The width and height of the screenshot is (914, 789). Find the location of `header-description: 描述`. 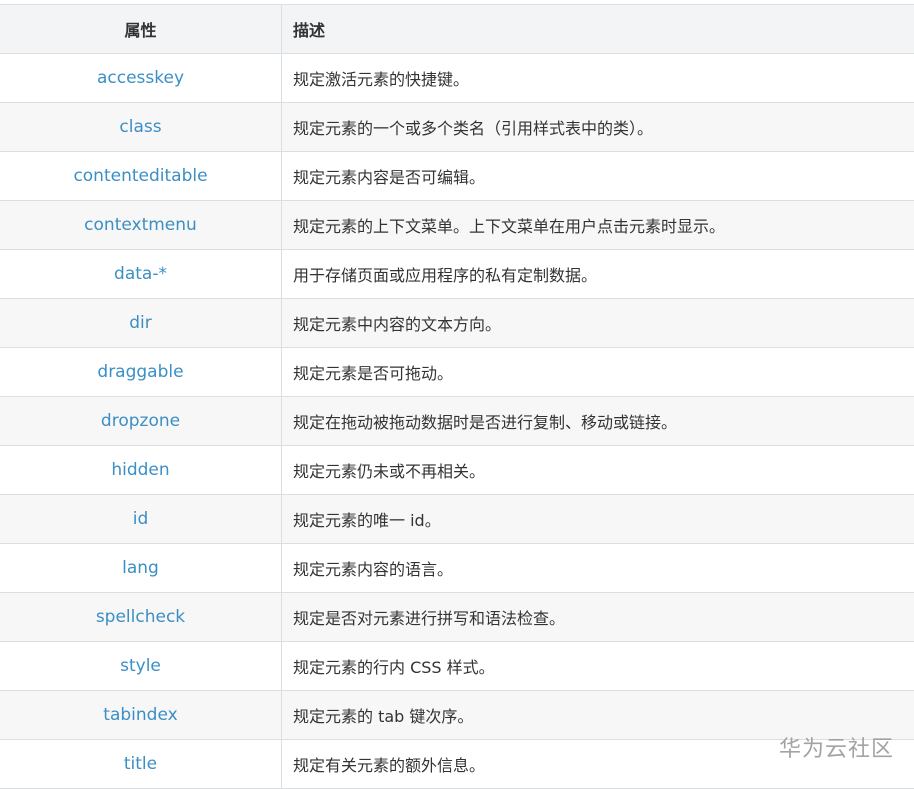

header-description: 描述 is located at coordinates (309, 30).